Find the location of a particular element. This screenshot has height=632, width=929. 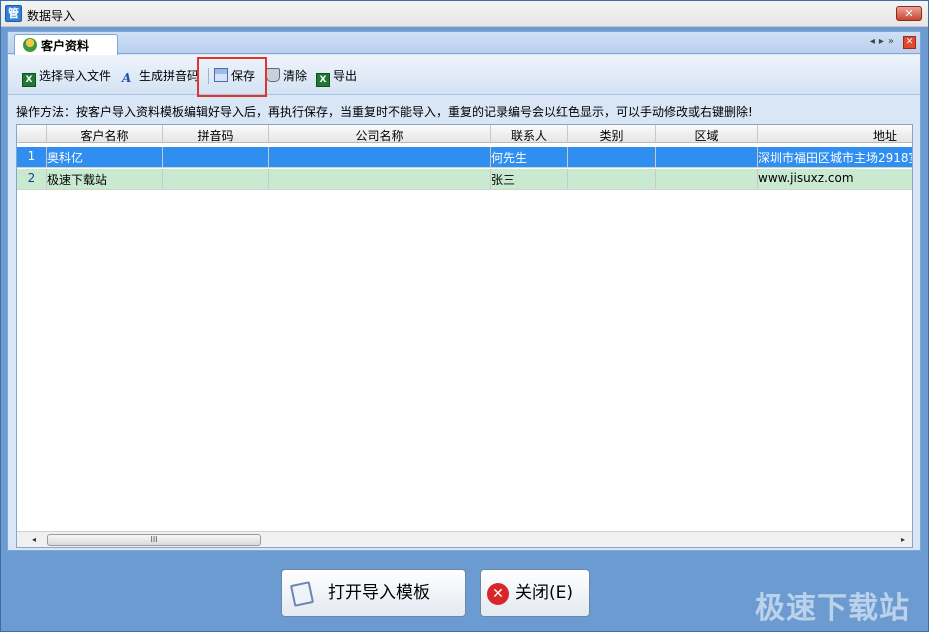

select-file-button: X 选择导入文件 is located at coordinates (67, 77).